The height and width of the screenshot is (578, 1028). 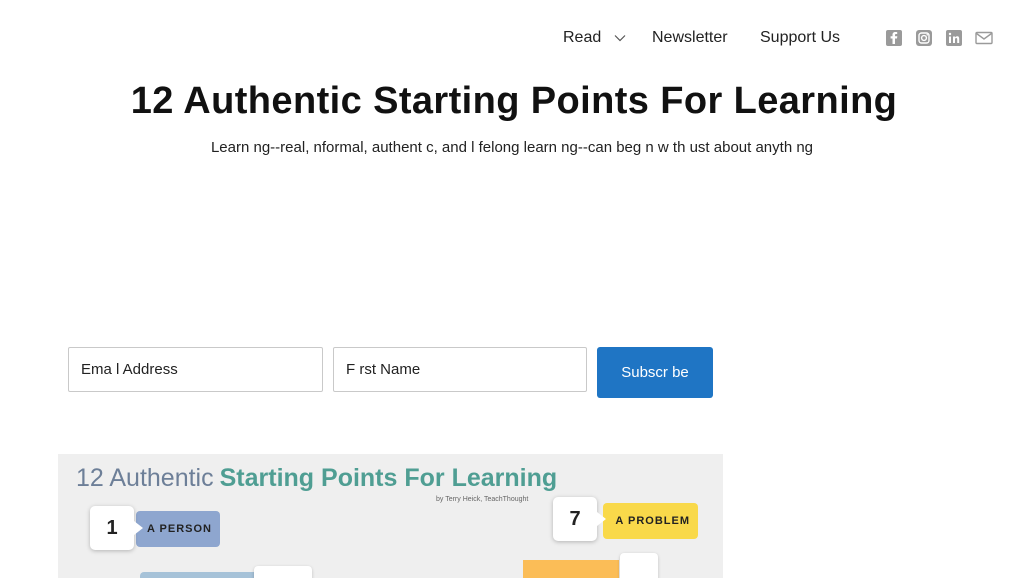 I want to click on infographic-byline: by Terry Heick, TeachThought, so click(x=482, y=499).